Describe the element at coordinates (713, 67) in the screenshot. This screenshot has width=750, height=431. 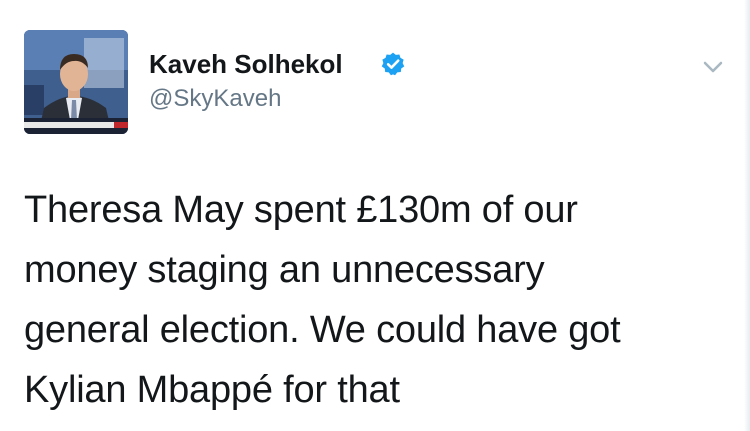
I see `chevron-down-icon` at that location.